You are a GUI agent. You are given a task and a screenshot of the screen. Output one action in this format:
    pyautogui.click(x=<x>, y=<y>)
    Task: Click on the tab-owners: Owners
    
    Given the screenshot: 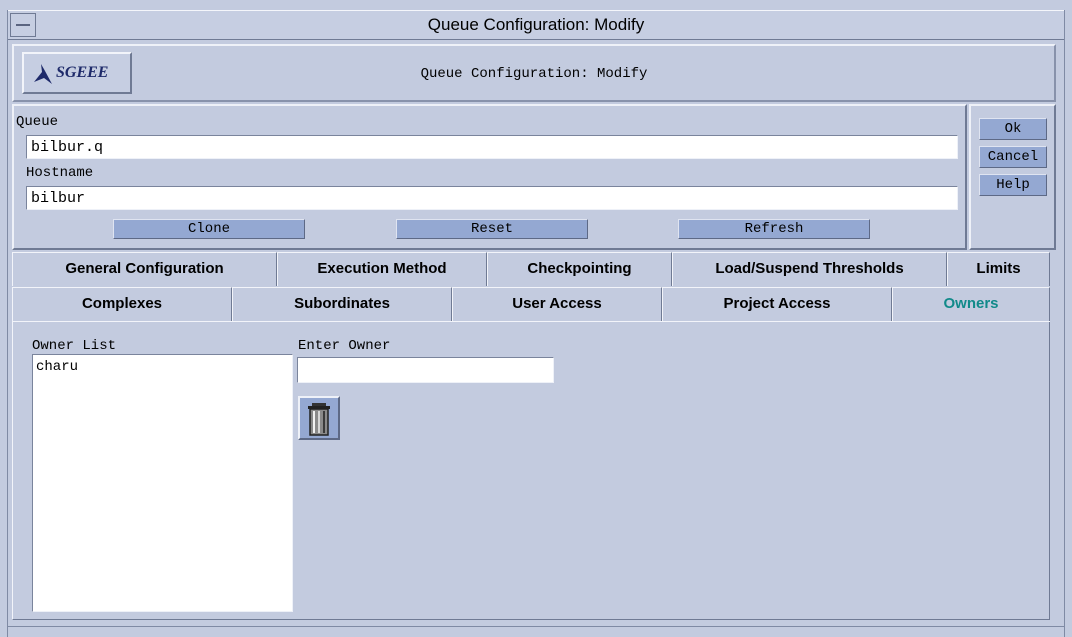 What is the action you would take?
    pyautogui.click(x=971, y=304)
    